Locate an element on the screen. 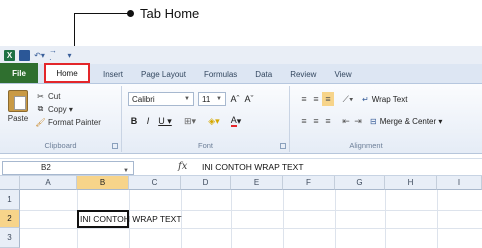 The height and width of the screenshot is (248, 482). excel-logo-icon: X is located at coordinates (9, 55).